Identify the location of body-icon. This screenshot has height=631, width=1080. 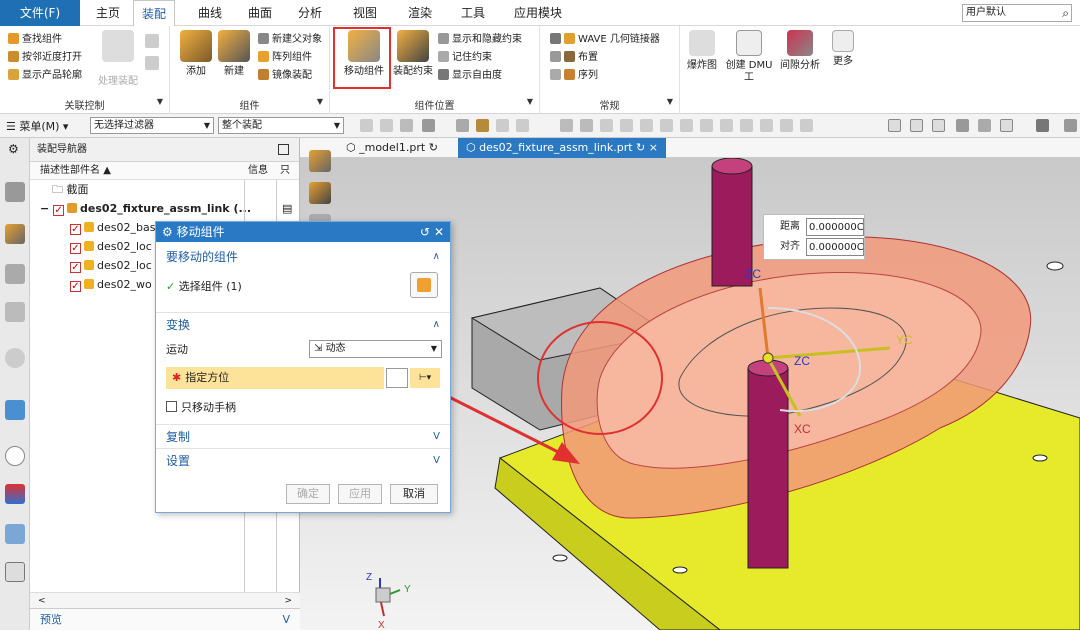
(482, 125).